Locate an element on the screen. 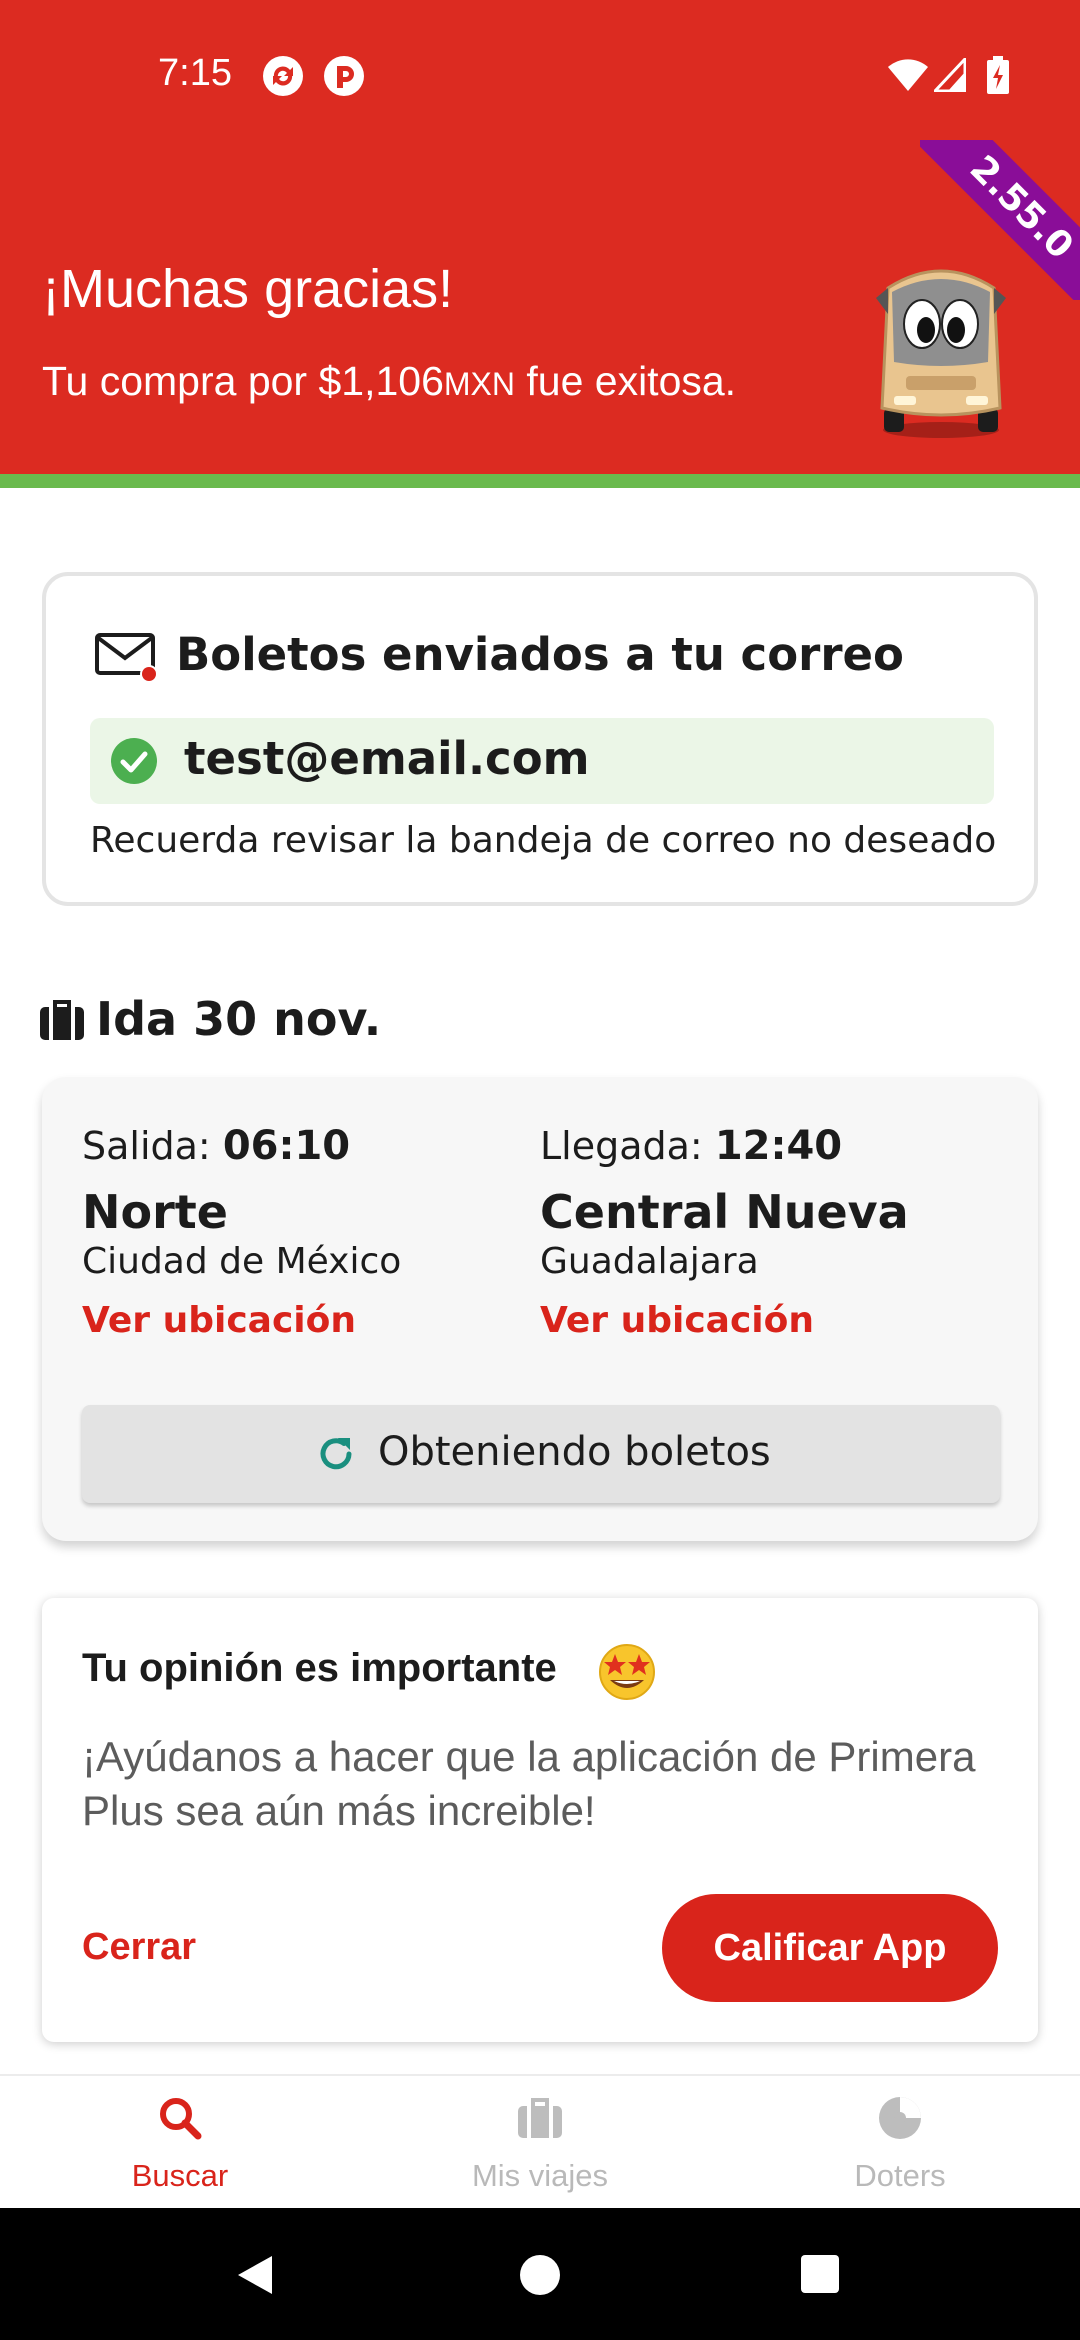 This screenshot has height=2340, width=1080. nav-item-doters: Doters is located at coordinates (900, 2143).